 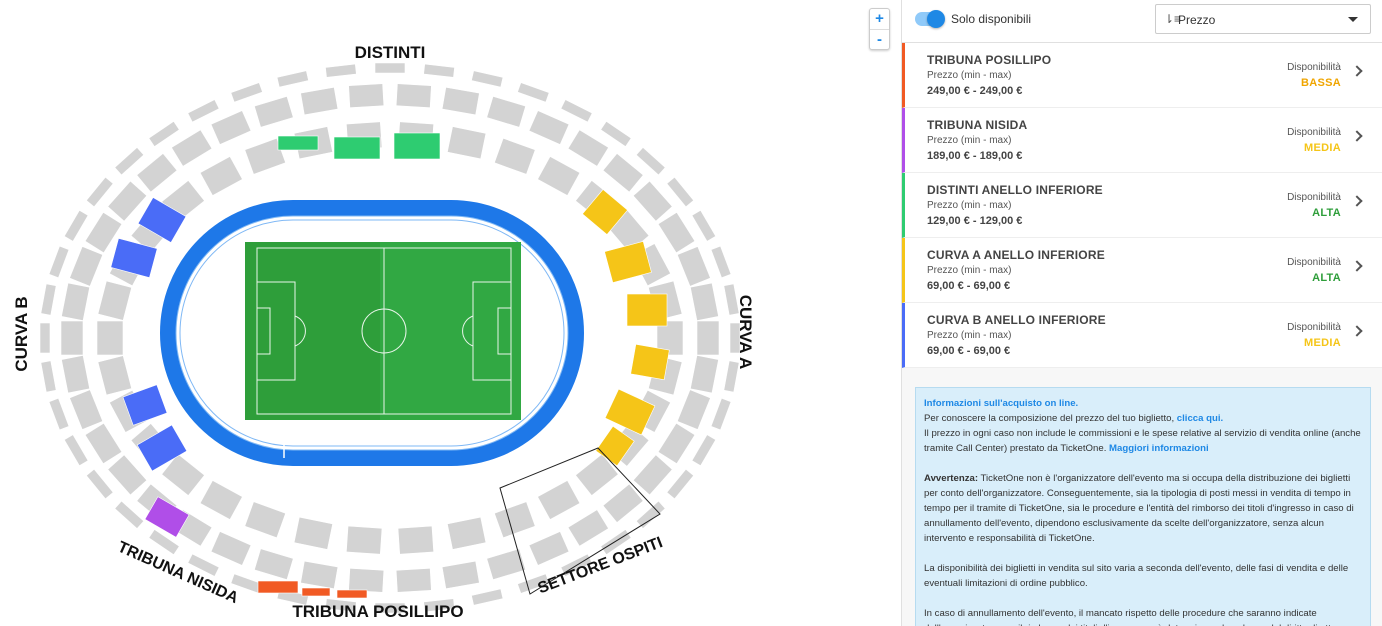 I want to click on more-info-link: Maggiori informazioni, so click(x=1159, y=448).